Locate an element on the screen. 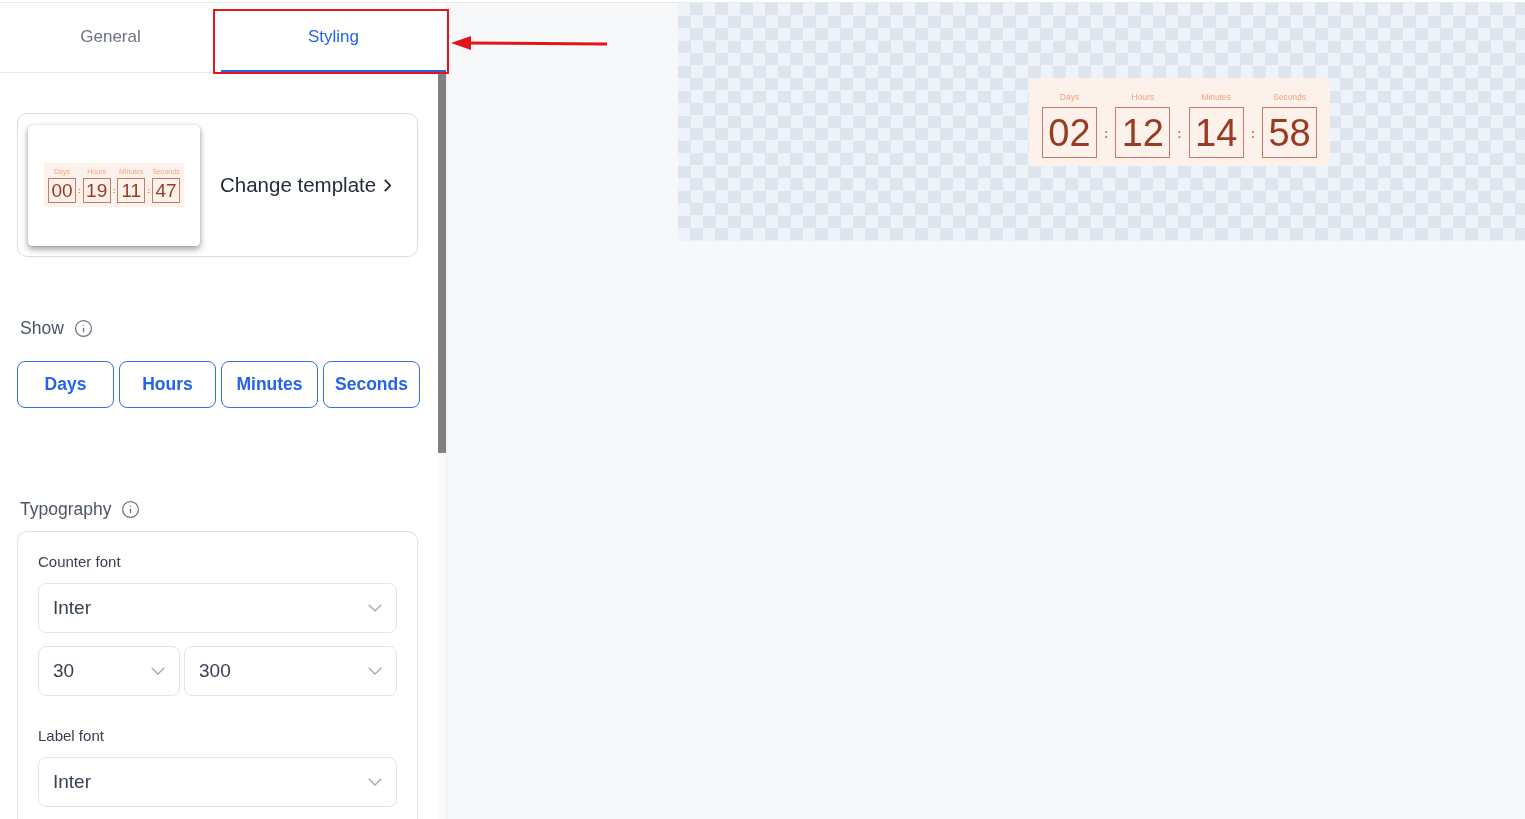  toggle-button: Hours is located at coordinates (167, 384).